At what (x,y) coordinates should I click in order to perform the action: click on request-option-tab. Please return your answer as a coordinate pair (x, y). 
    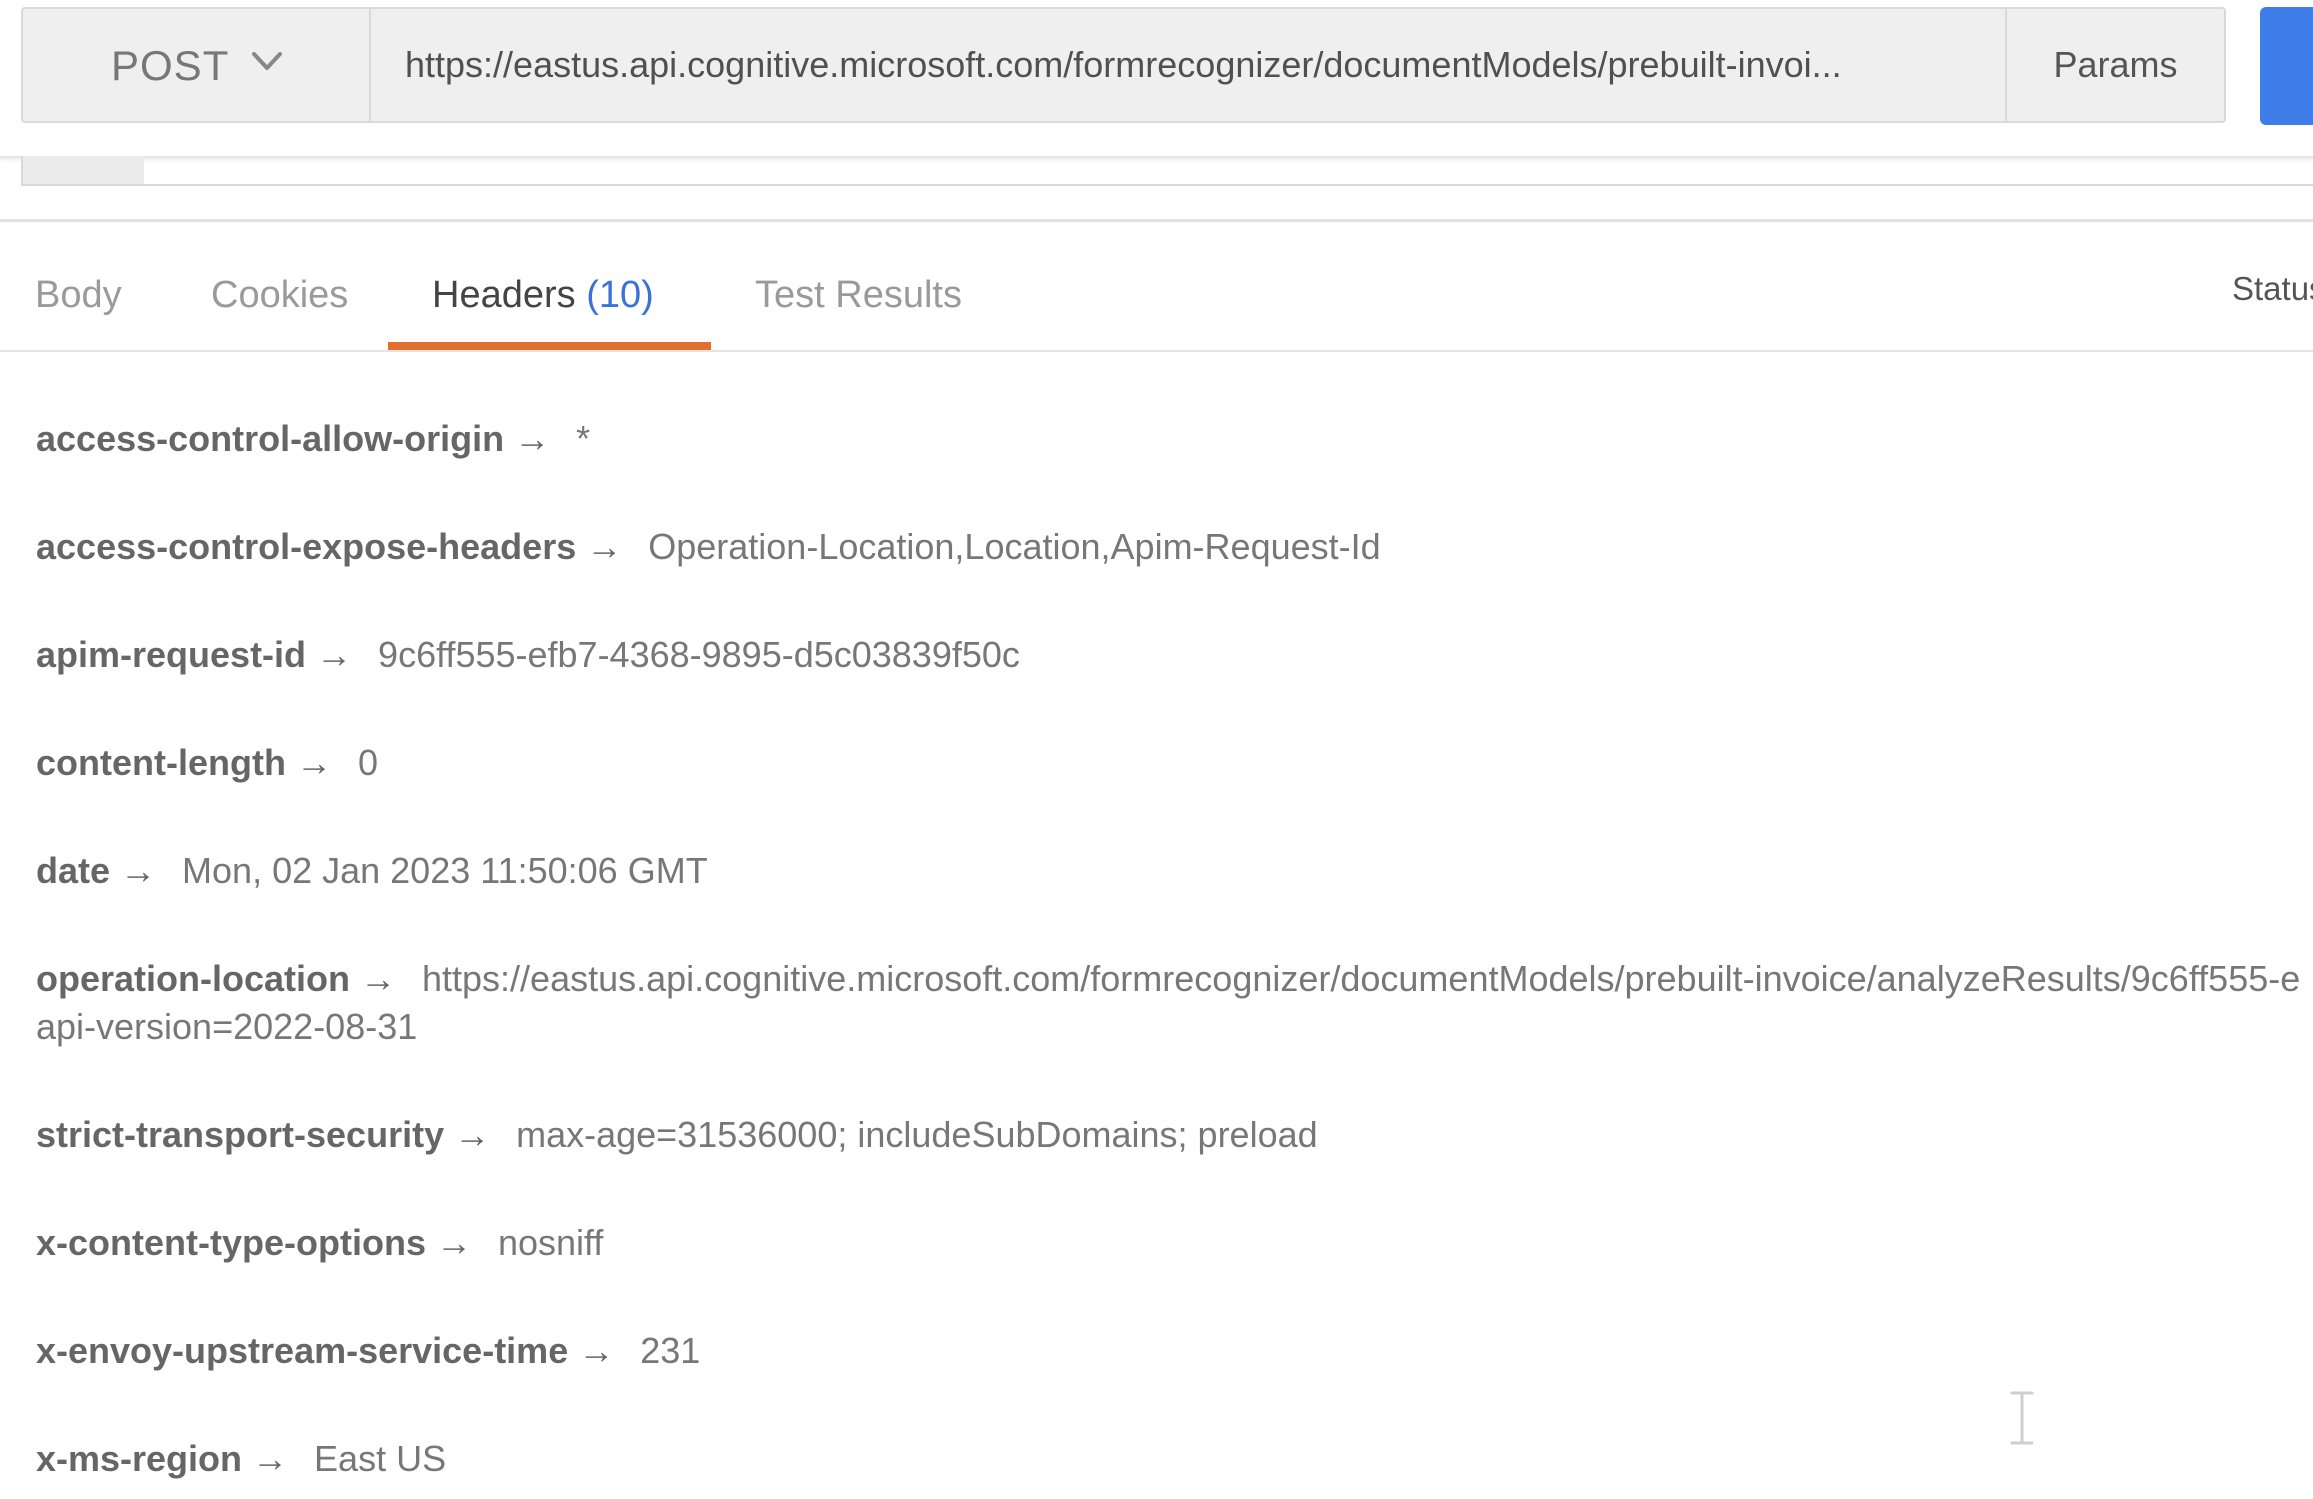
    Looking at the image, I should click on (83, 170).